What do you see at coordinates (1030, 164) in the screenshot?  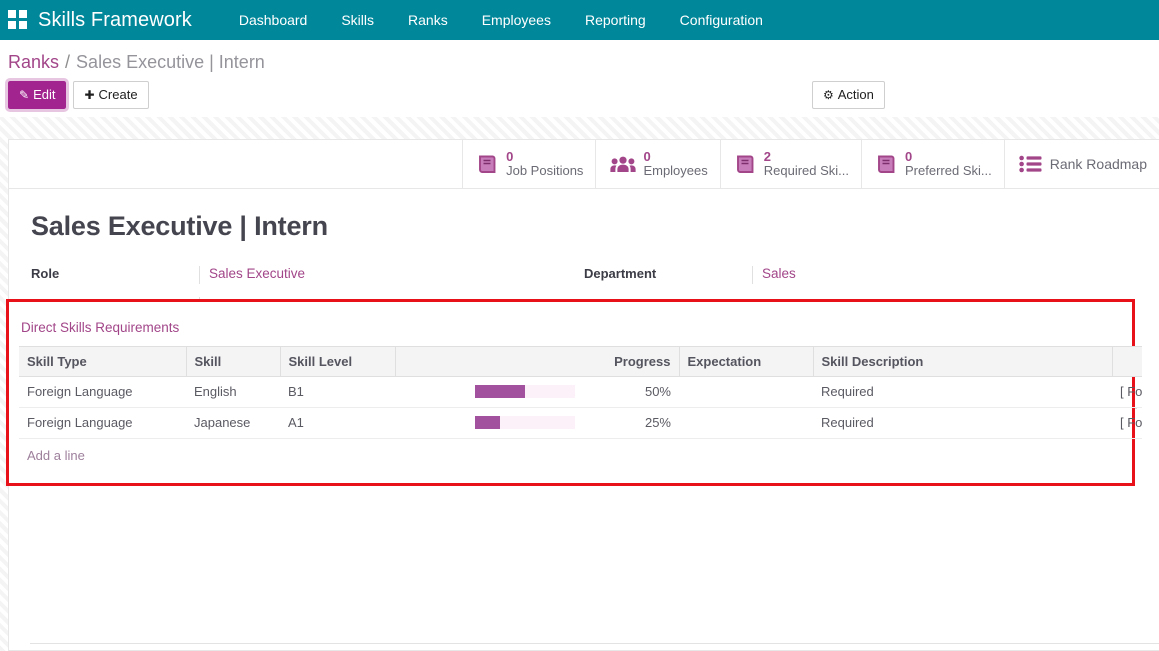 I see `list-ul-icon` at bounding box center [1030, 164].